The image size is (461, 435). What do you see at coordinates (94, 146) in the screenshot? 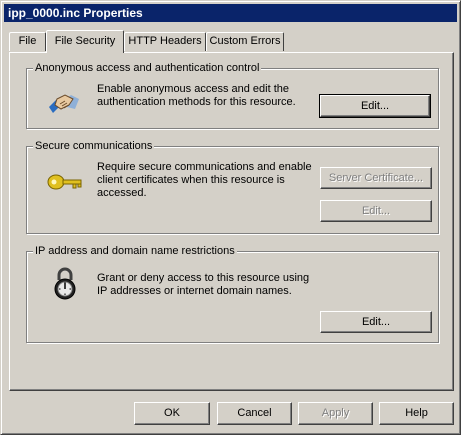
I see `secure-communications-group-label: Secure communications` at bounding box center [94, 146].